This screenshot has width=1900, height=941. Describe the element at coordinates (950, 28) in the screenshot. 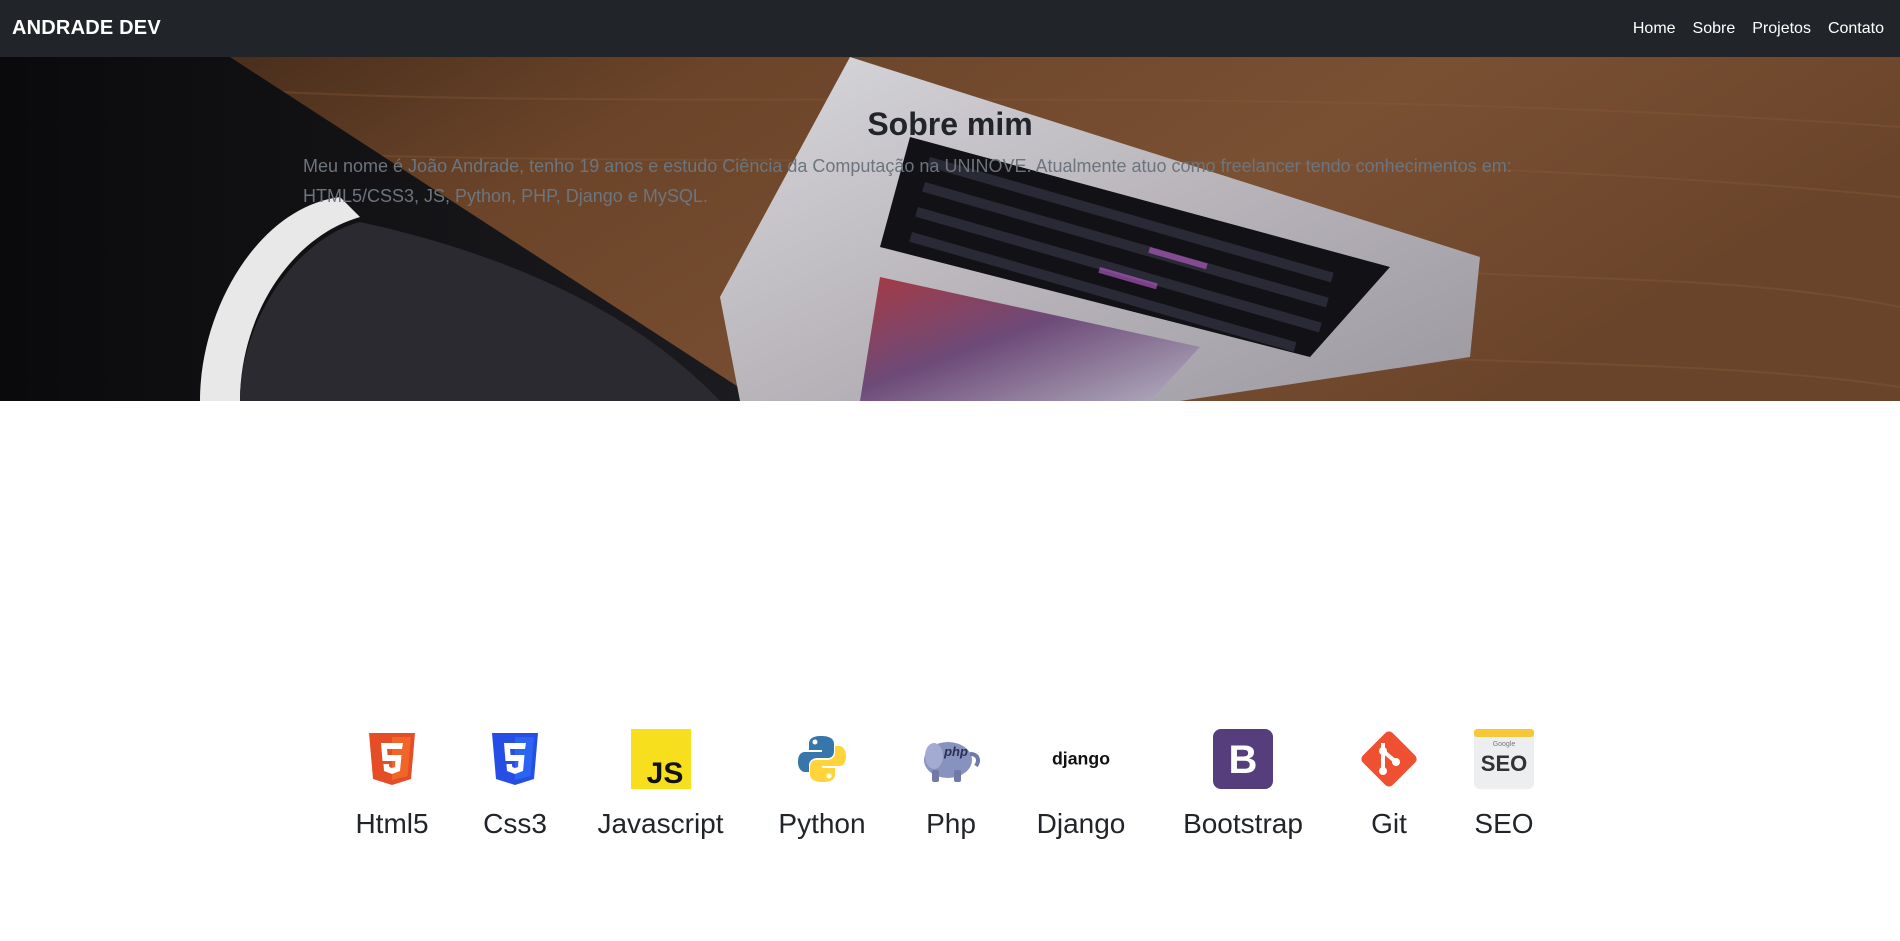

I see `top-navbar: ANDRADE DEV Home Sobre Projetos Contato` at that location.